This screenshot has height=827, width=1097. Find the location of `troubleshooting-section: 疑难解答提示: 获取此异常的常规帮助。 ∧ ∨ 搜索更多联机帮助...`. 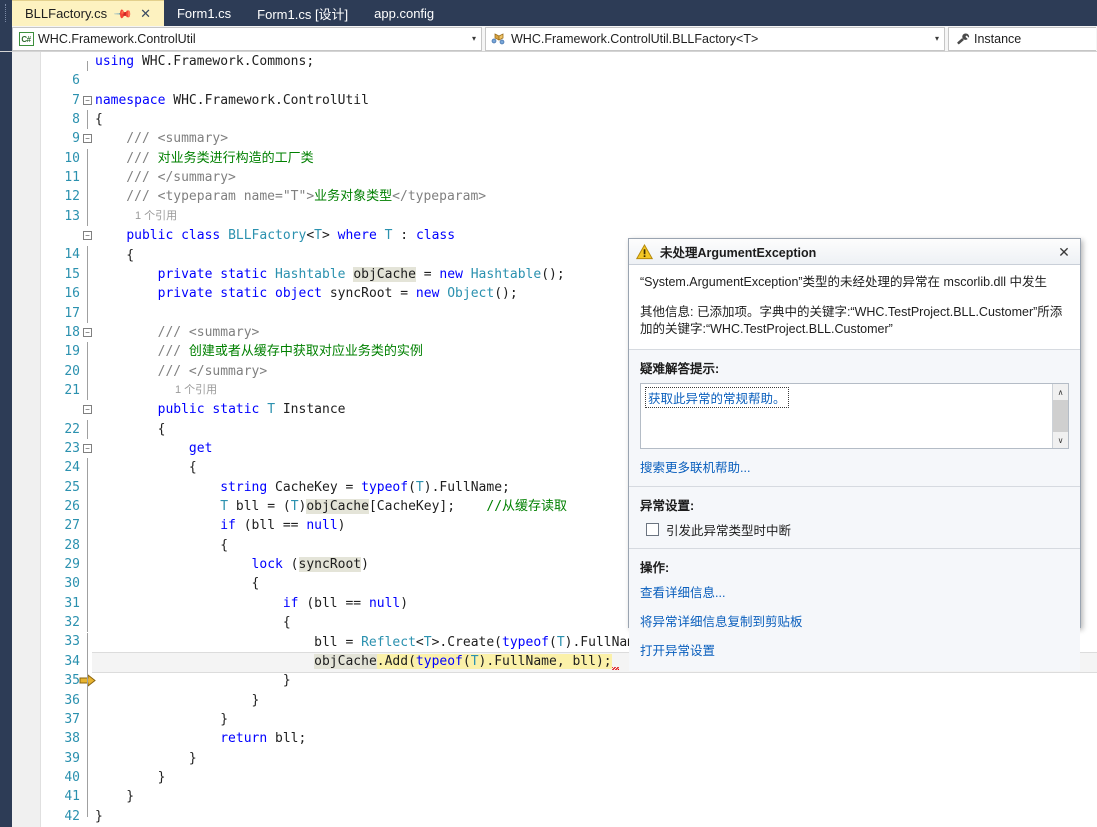

troubleshooting-section: 疑难解答提示: 获取此异常的常规帮助。 ∧ ∨ 搜索更多联机帮助... is located at coordinates (854, 418).